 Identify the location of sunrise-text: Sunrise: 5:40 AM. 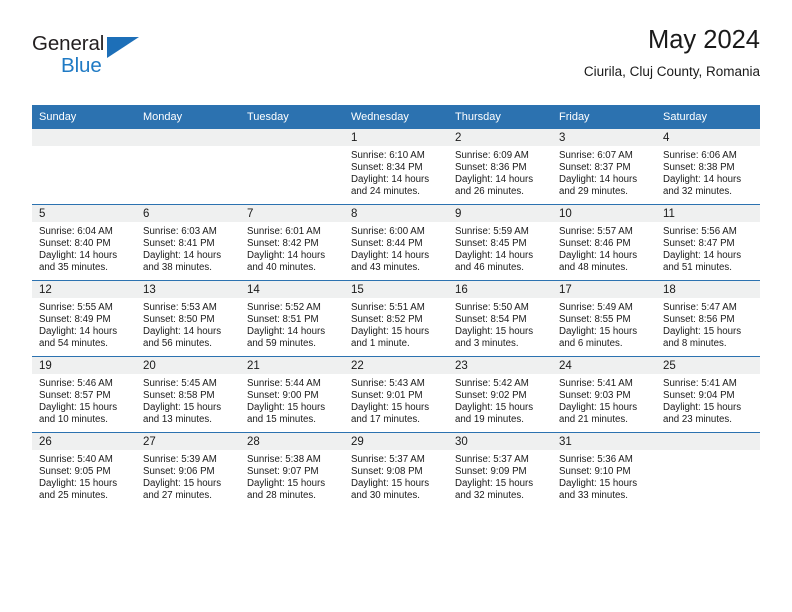
(76, 459).